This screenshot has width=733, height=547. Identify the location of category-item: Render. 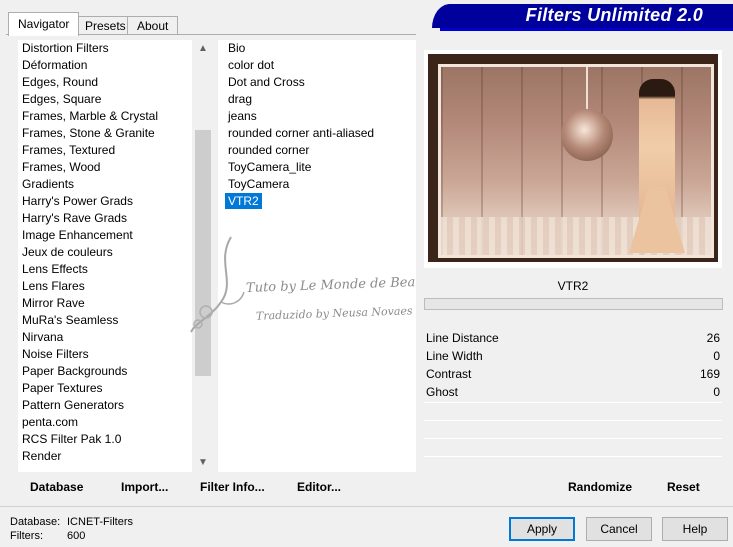
(105, 456).